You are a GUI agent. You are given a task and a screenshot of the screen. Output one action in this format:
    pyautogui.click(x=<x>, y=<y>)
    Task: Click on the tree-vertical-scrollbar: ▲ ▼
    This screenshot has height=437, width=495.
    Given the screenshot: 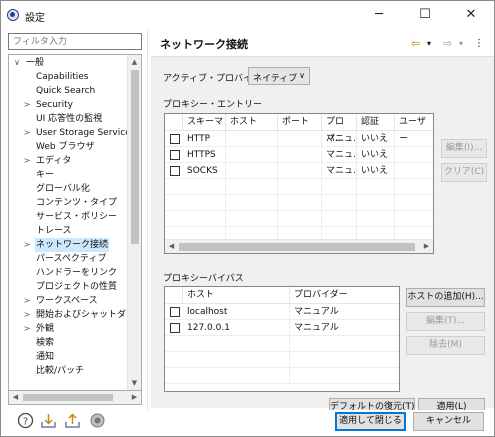 What is the action you would take?
    pyautogui.click(x=134, y=222)
    